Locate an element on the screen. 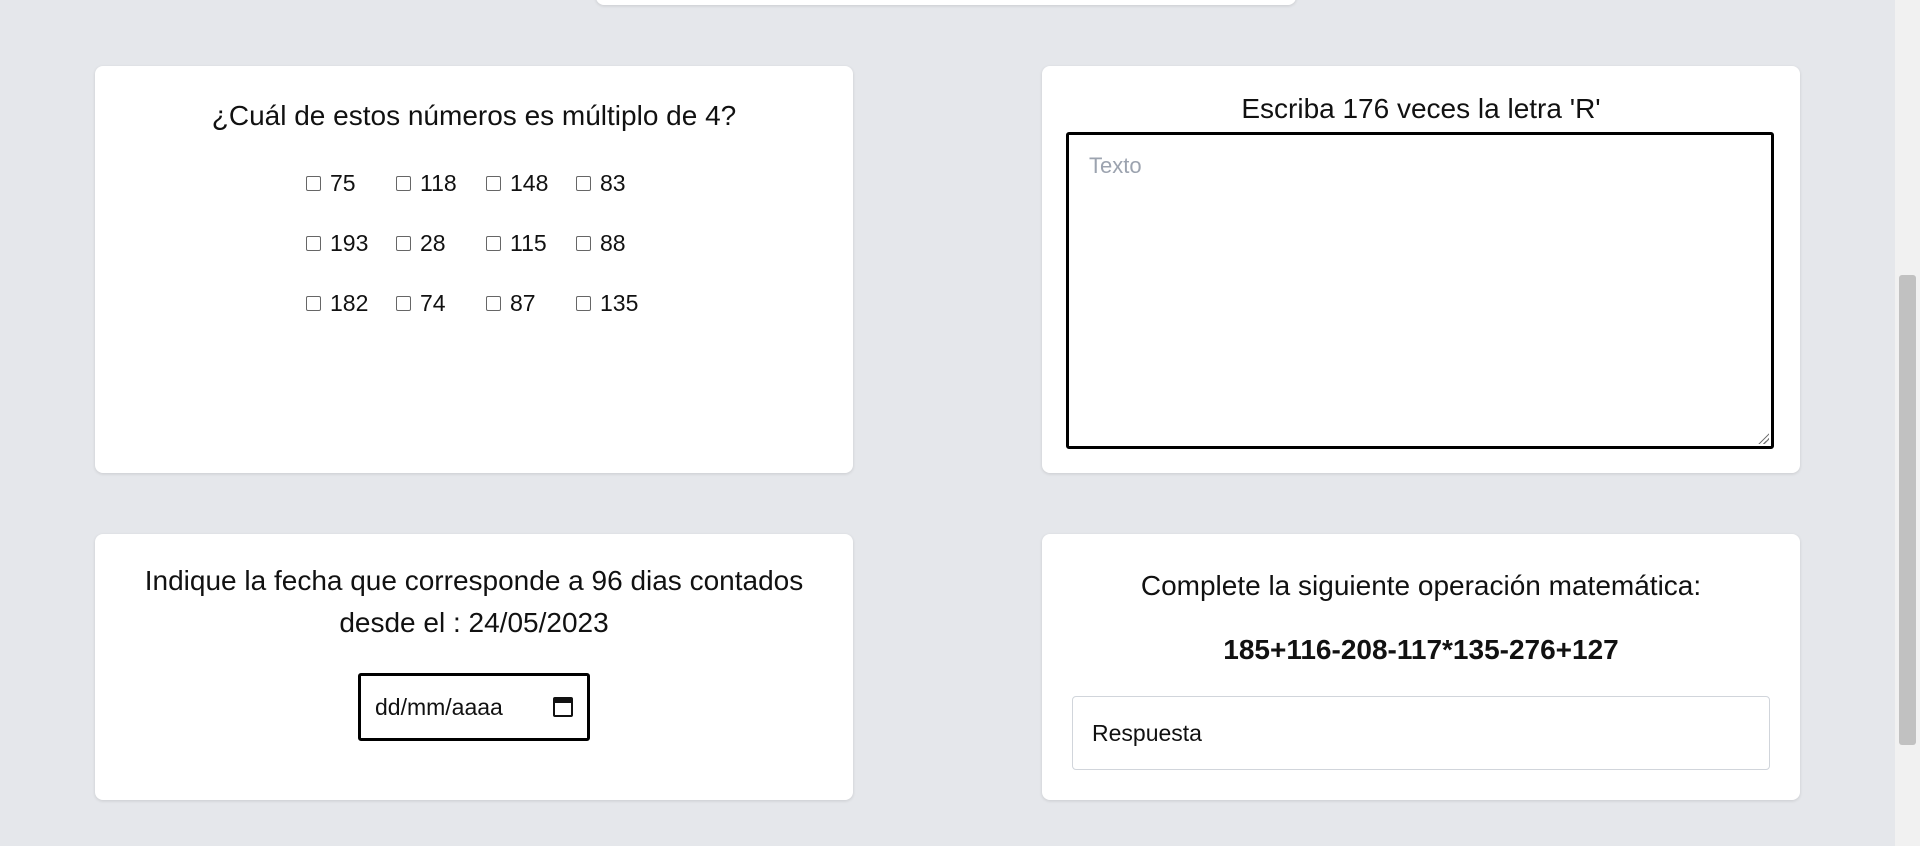 The width and height of the screenshot is (1920, 846). answer-input: Respuesta is located at coordinates (1421, 733).